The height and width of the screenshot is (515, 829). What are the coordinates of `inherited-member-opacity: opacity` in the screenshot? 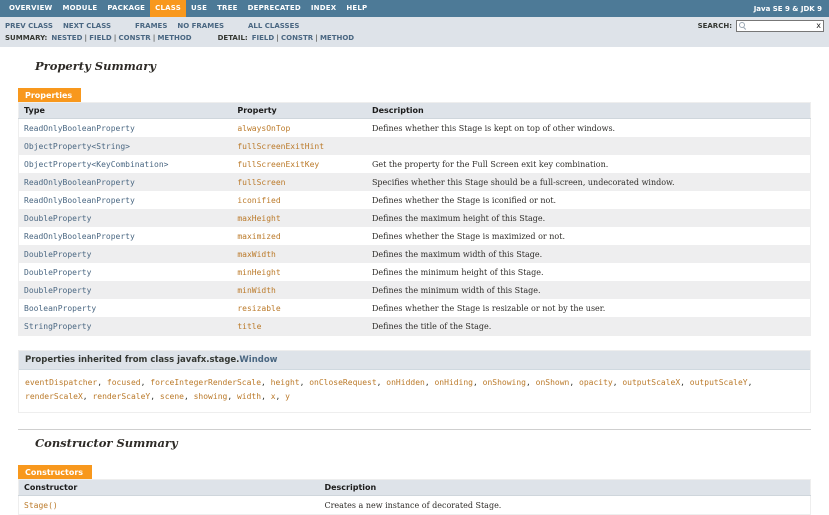 It's located at (596, 382).